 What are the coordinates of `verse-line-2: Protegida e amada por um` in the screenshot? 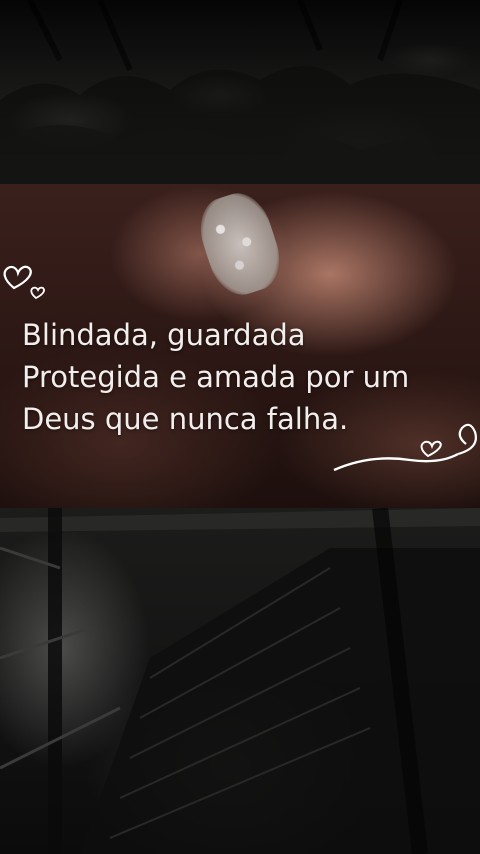 It's located at (216, 377).